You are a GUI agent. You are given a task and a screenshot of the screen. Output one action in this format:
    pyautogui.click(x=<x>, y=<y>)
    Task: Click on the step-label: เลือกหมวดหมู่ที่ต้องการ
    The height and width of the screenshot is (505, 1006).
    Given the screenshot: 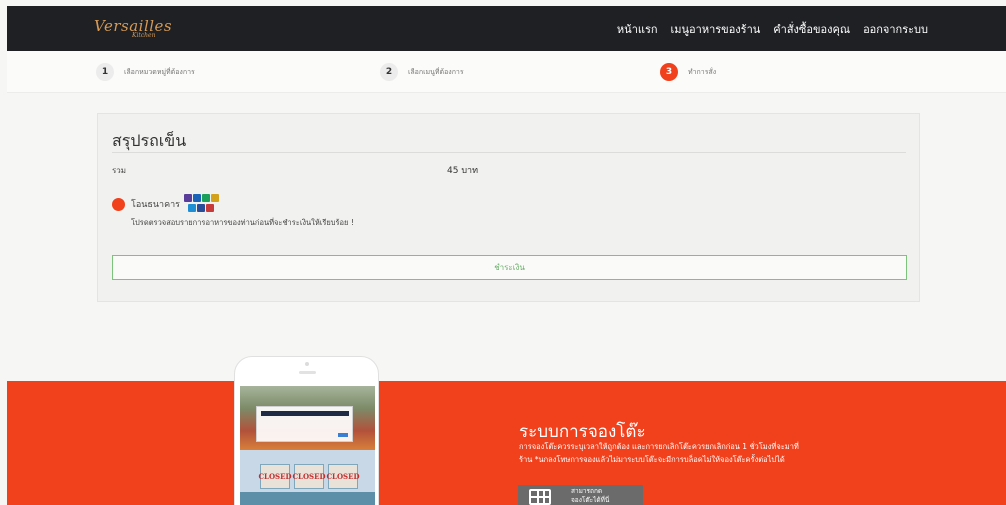 What is the action you would take?
    pyautogui.click(x=159, y=71)
    